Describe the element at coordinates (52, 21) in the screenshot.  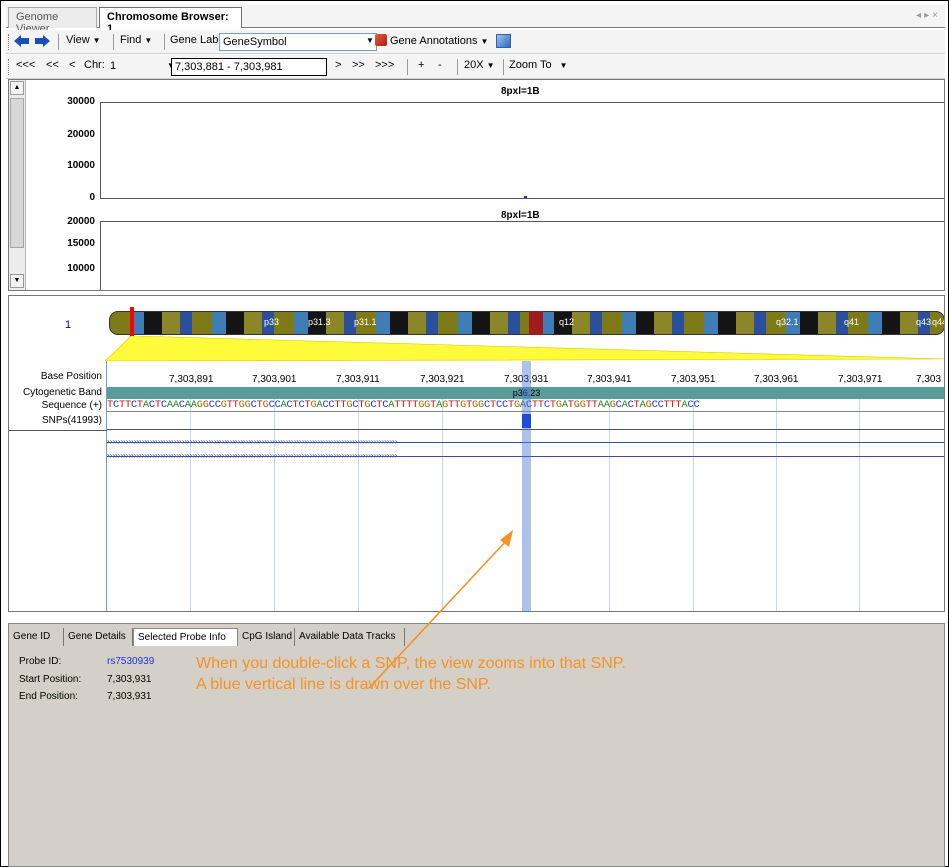
I see `tab-genome-viewer: Genome Viewer` at that location.